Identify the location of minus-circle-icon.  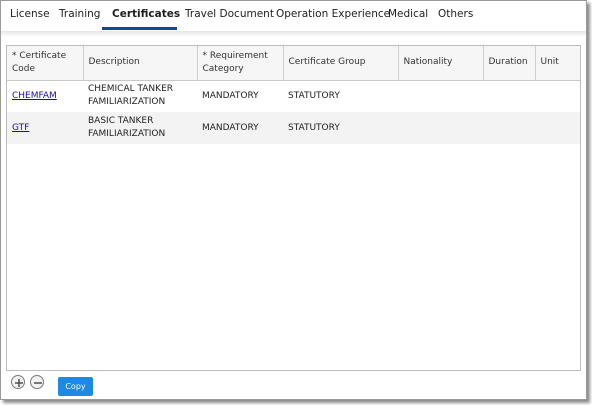
(38, 383).